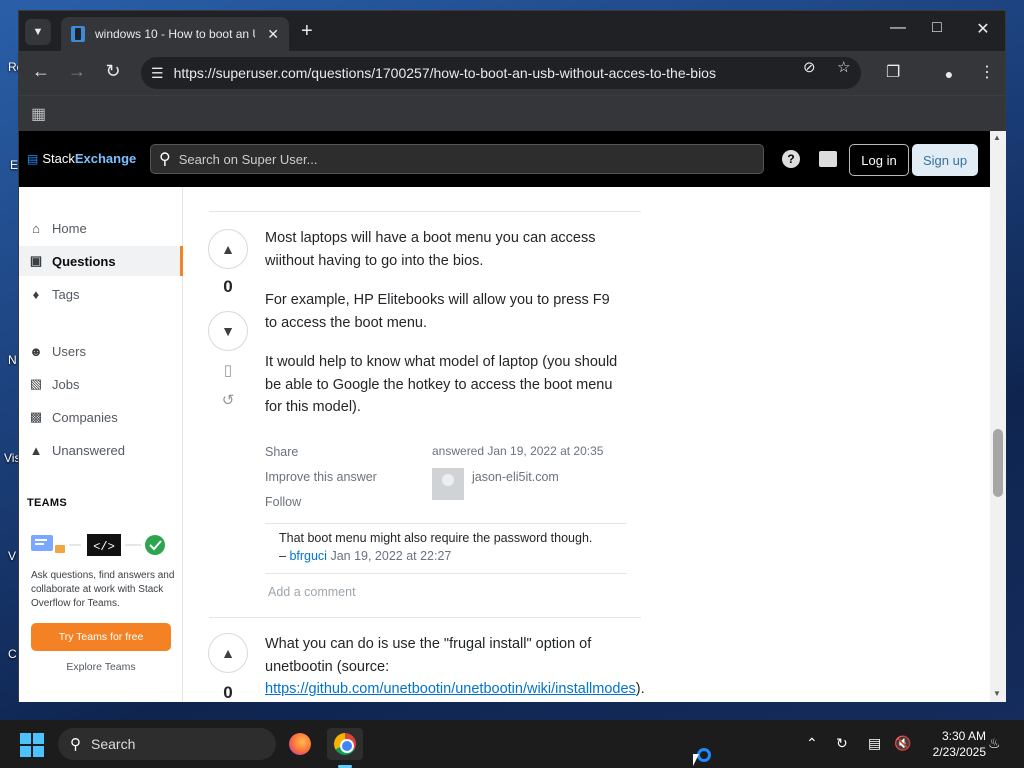 Image resolution: width=1024 pixels, height=768 pixels. What do you see at coordinates (842, 743) in the screenshot?
I see `sync-icon: ↻` at bounding box center [842, 743].